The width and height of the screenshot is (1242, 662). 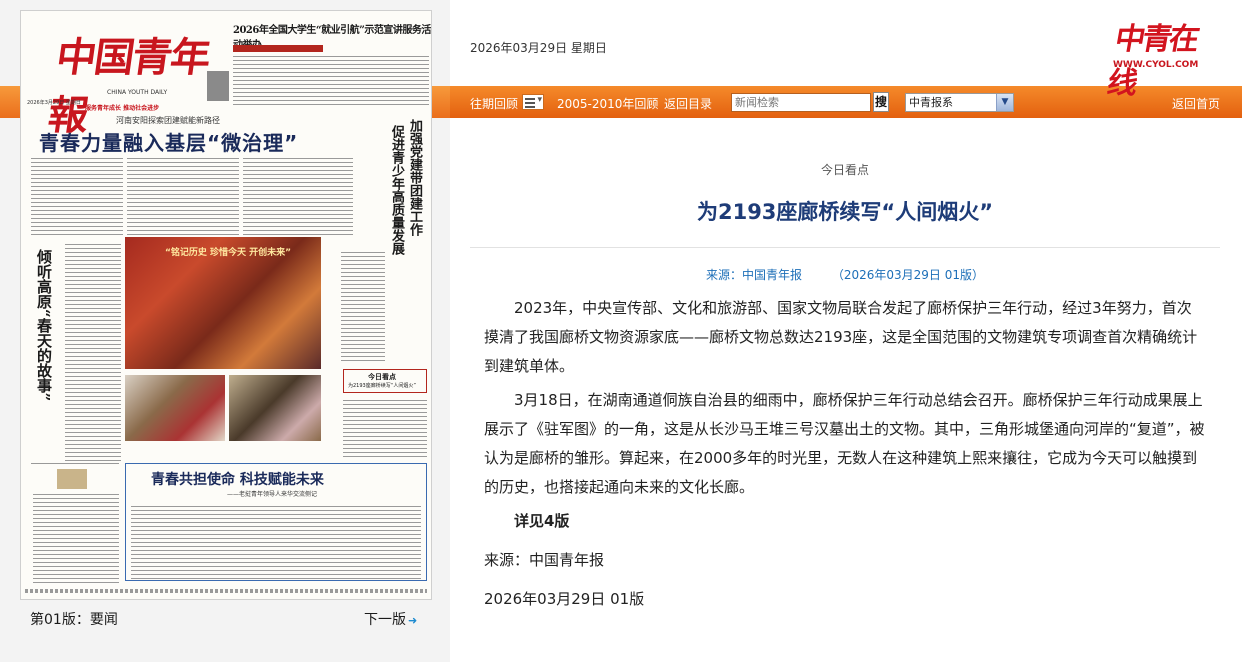 What do you see at coordinates (1196, 103) in the screenshot?
I see `back-home-link: 返回首页` at bounding box center [1196, 103].